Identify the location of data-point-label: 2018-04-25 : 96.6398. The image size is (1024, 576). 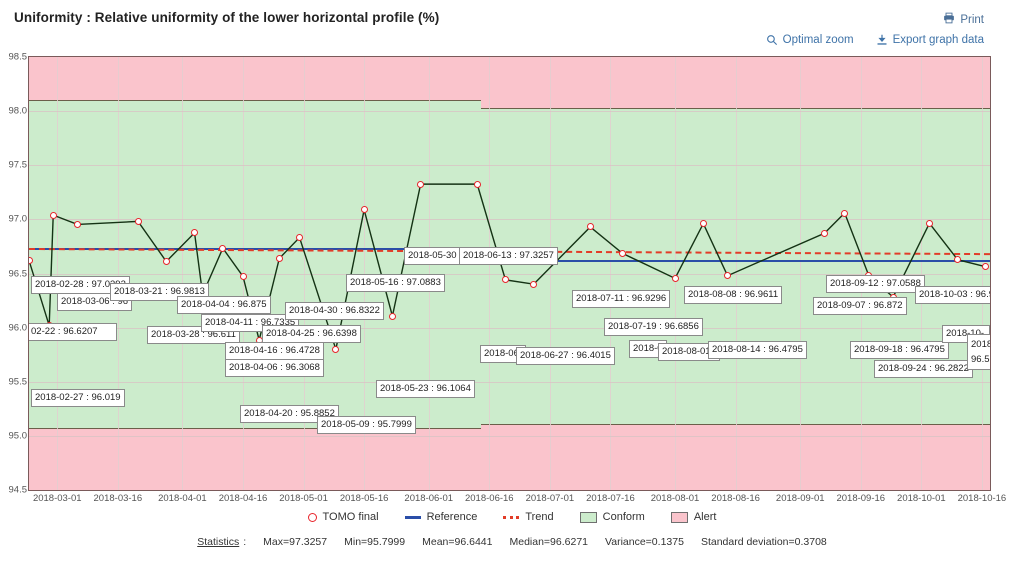
(311, 334).